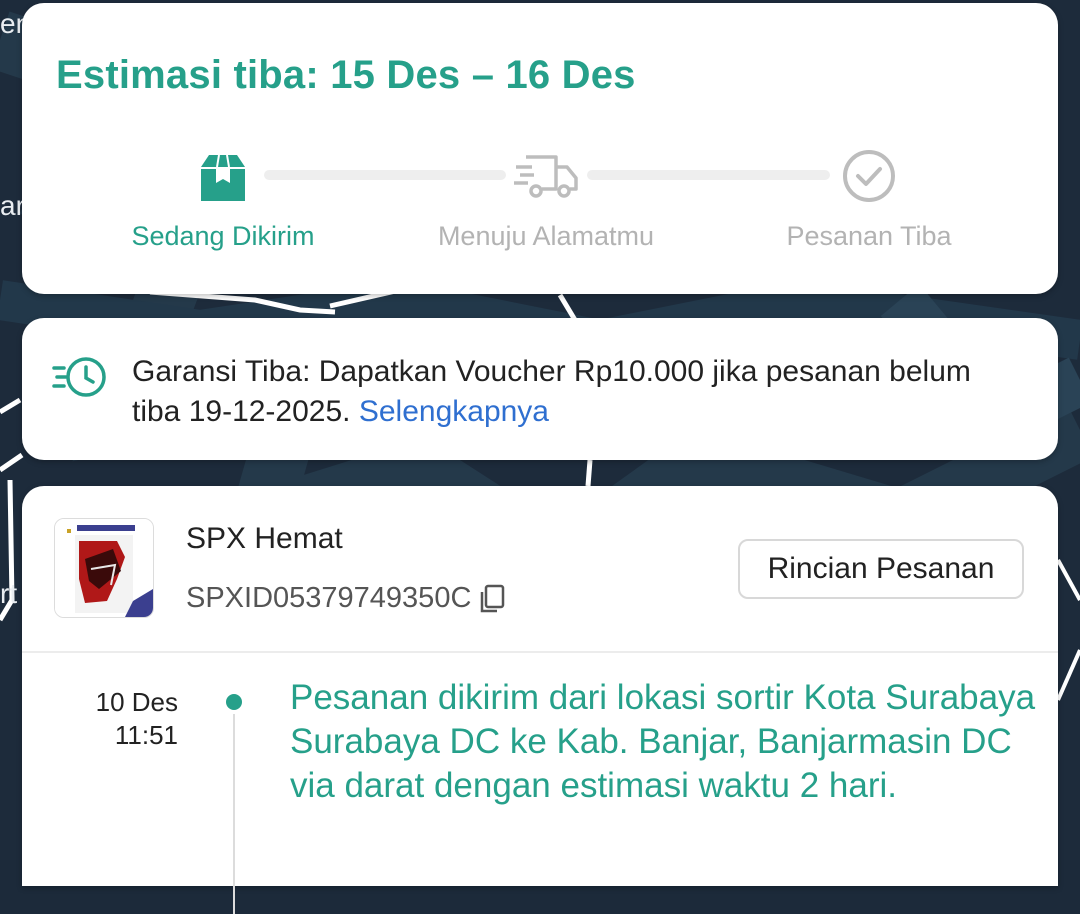 The width and height of the screenshot is (1080, 914). I want to click on courier-name: SPX Hemat, so click(264, 538).